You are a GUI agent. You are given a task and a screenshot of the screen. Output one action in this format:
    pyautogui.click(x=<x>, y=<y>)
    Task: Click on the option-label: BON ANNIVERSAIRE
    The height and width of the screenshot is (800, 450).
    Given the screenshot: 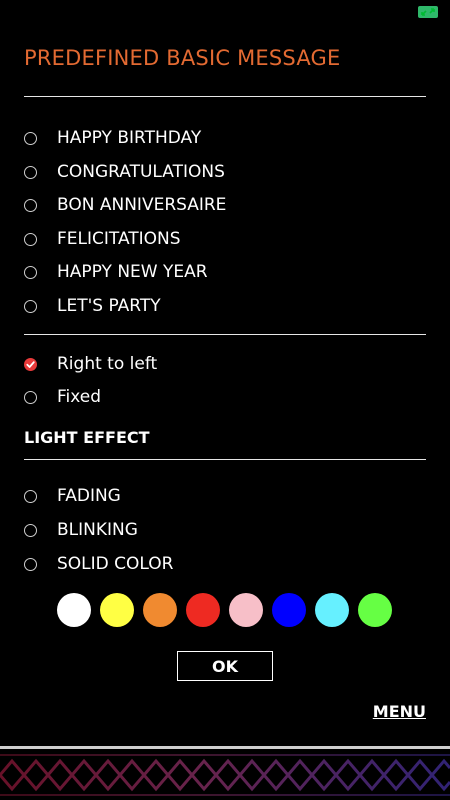 What is the action you would take?
    pyautogui.click(x=142, y=205)
    